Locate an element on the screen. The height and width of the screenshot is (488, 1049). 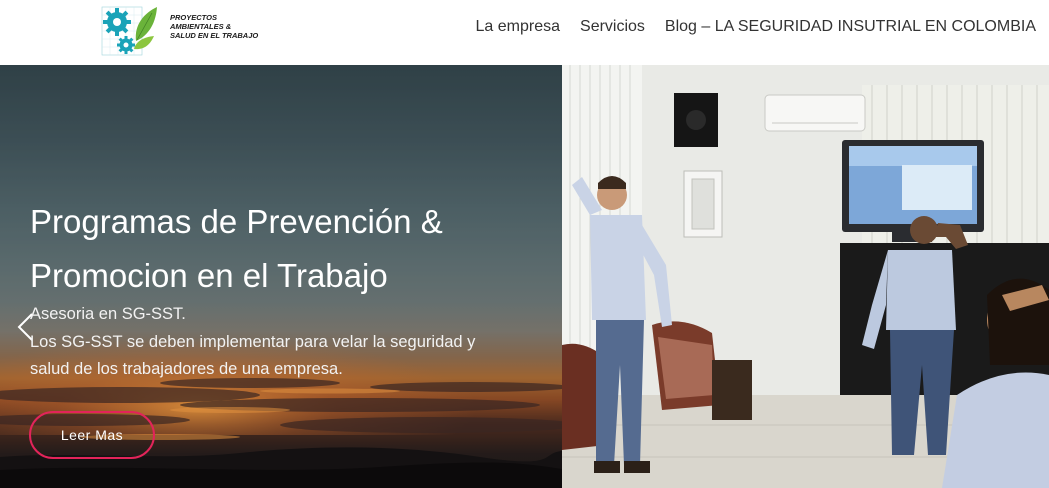
logo-line: PROYECTOS is located at coordinates (193, 17).